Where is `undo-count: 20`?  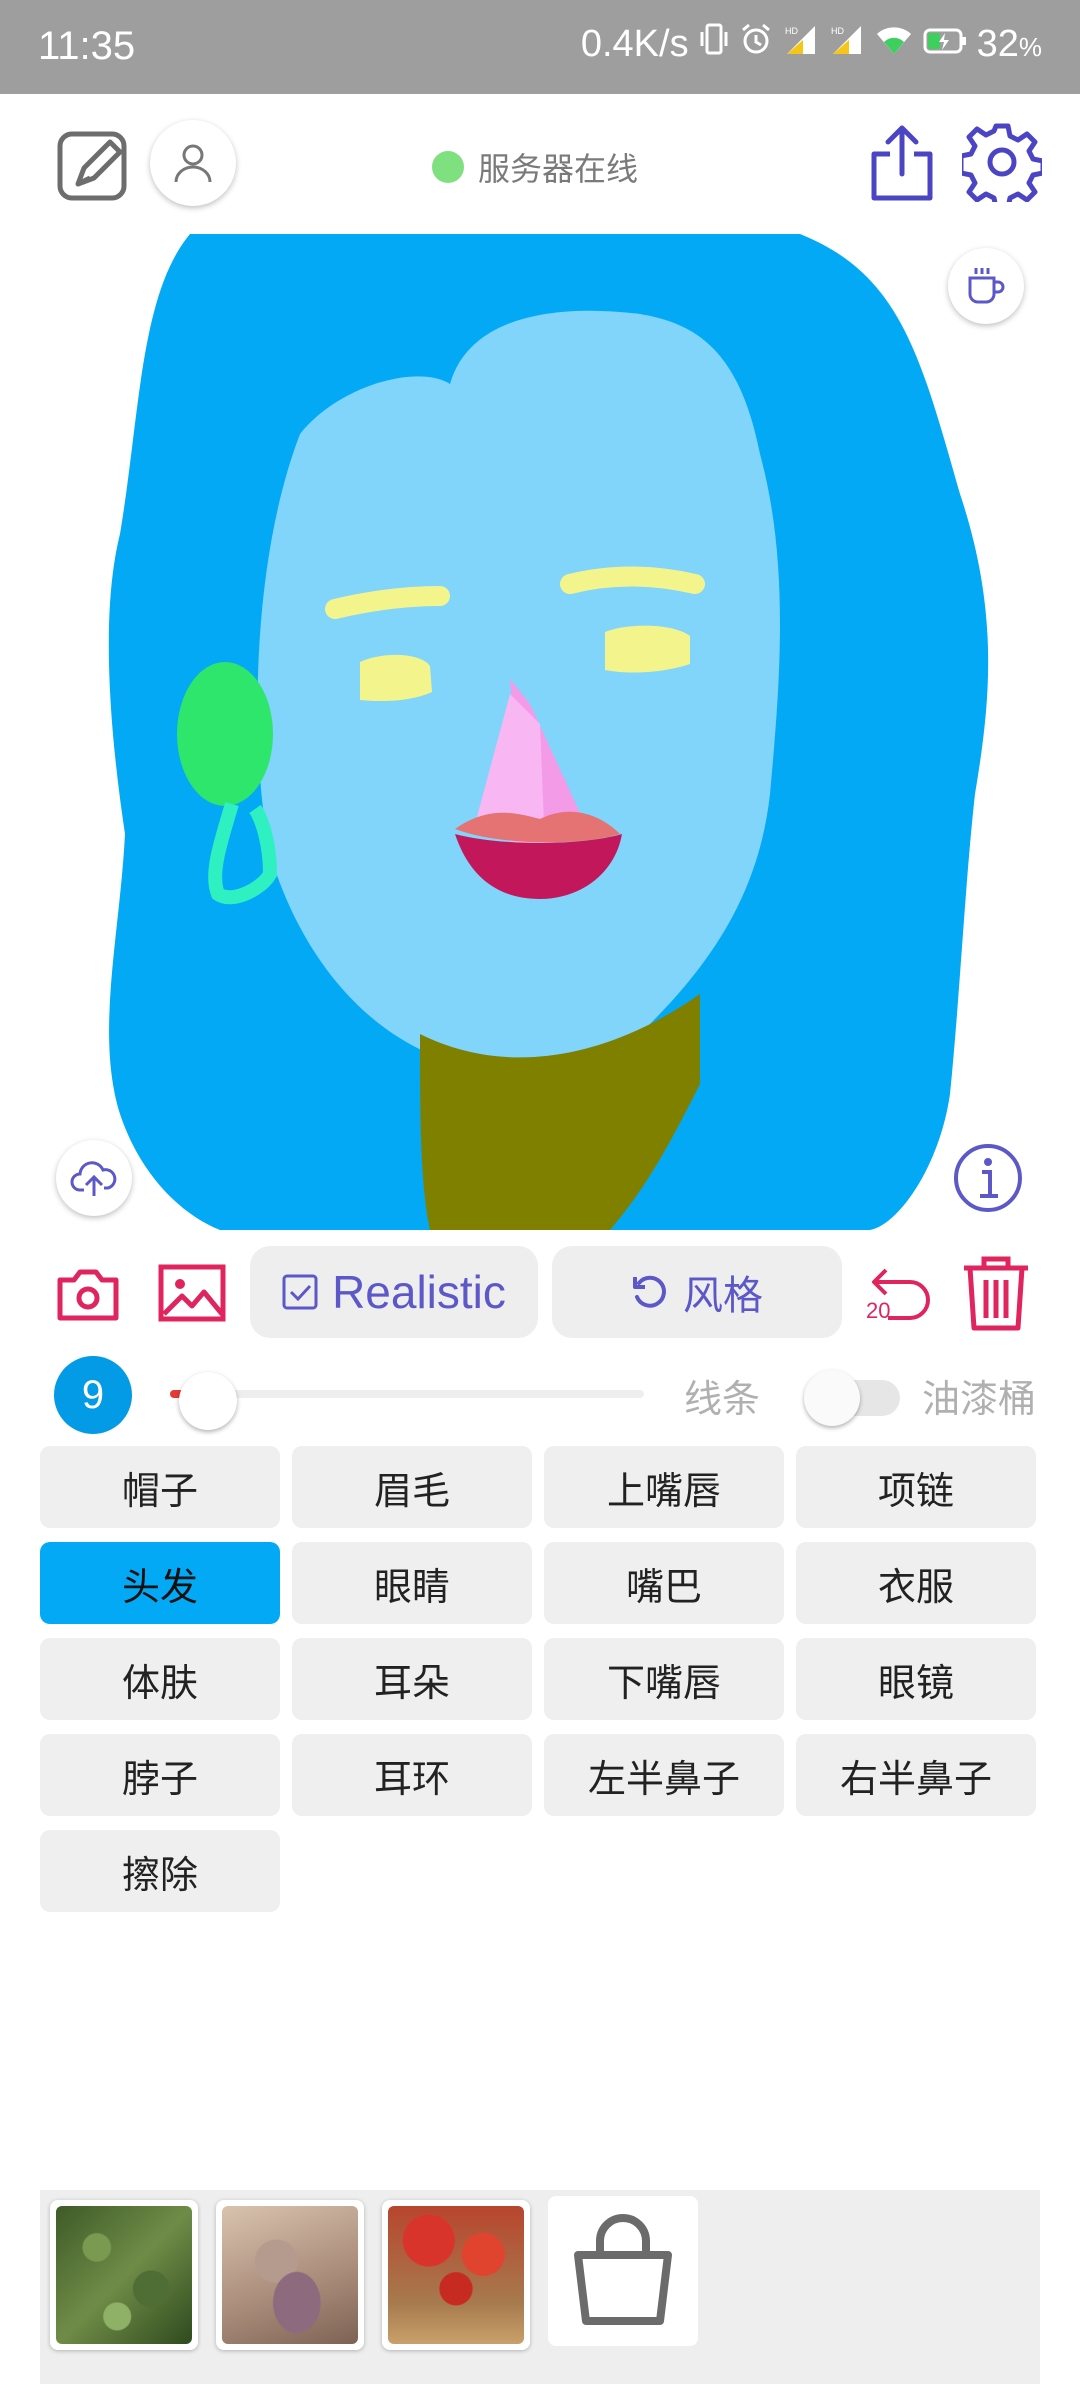
undo-count: 20 is located at coordinates (878, 1310).